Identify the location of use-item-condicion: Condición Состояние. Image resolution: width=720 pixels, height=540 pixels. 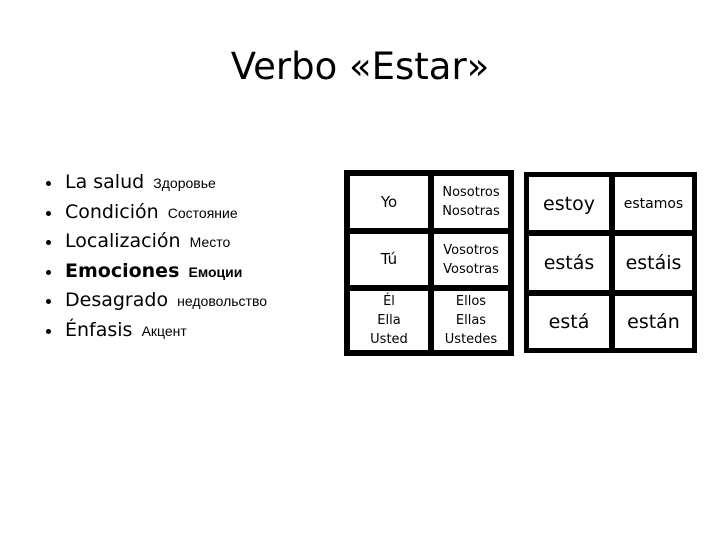
(156, 213).